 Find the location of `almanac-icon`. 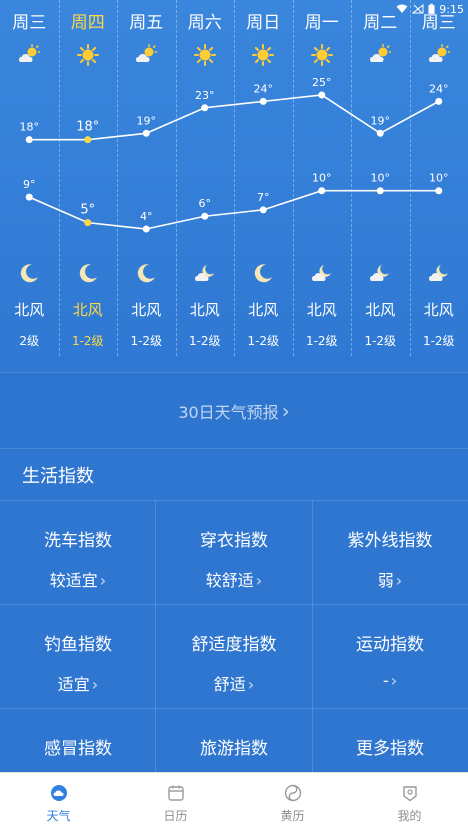

almanac-icon is located at coordinates (293, 793).